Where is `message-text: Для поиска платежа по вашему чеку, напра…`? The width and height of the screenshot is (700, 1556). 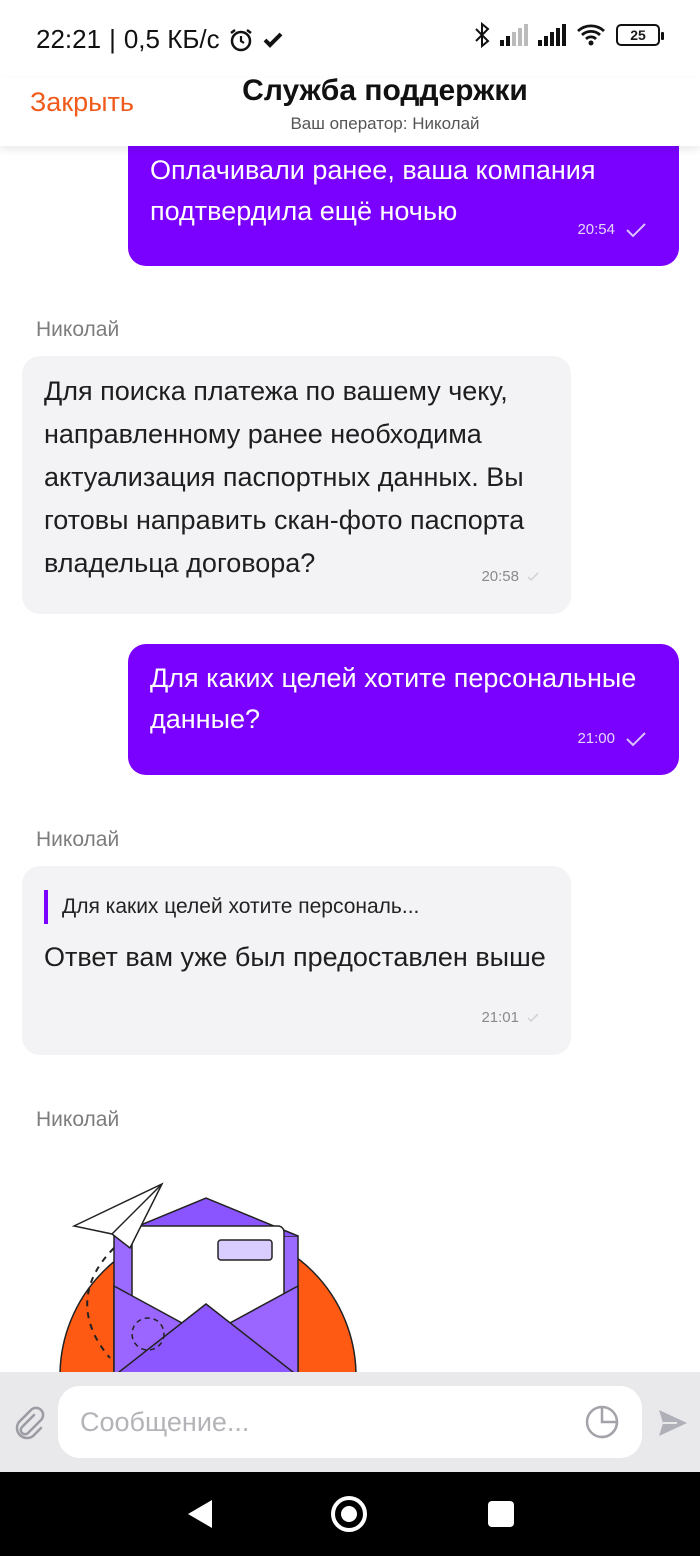 message-text: Для поиска платежа по вашему чеку, напра… is located at coordinates (284, 477).